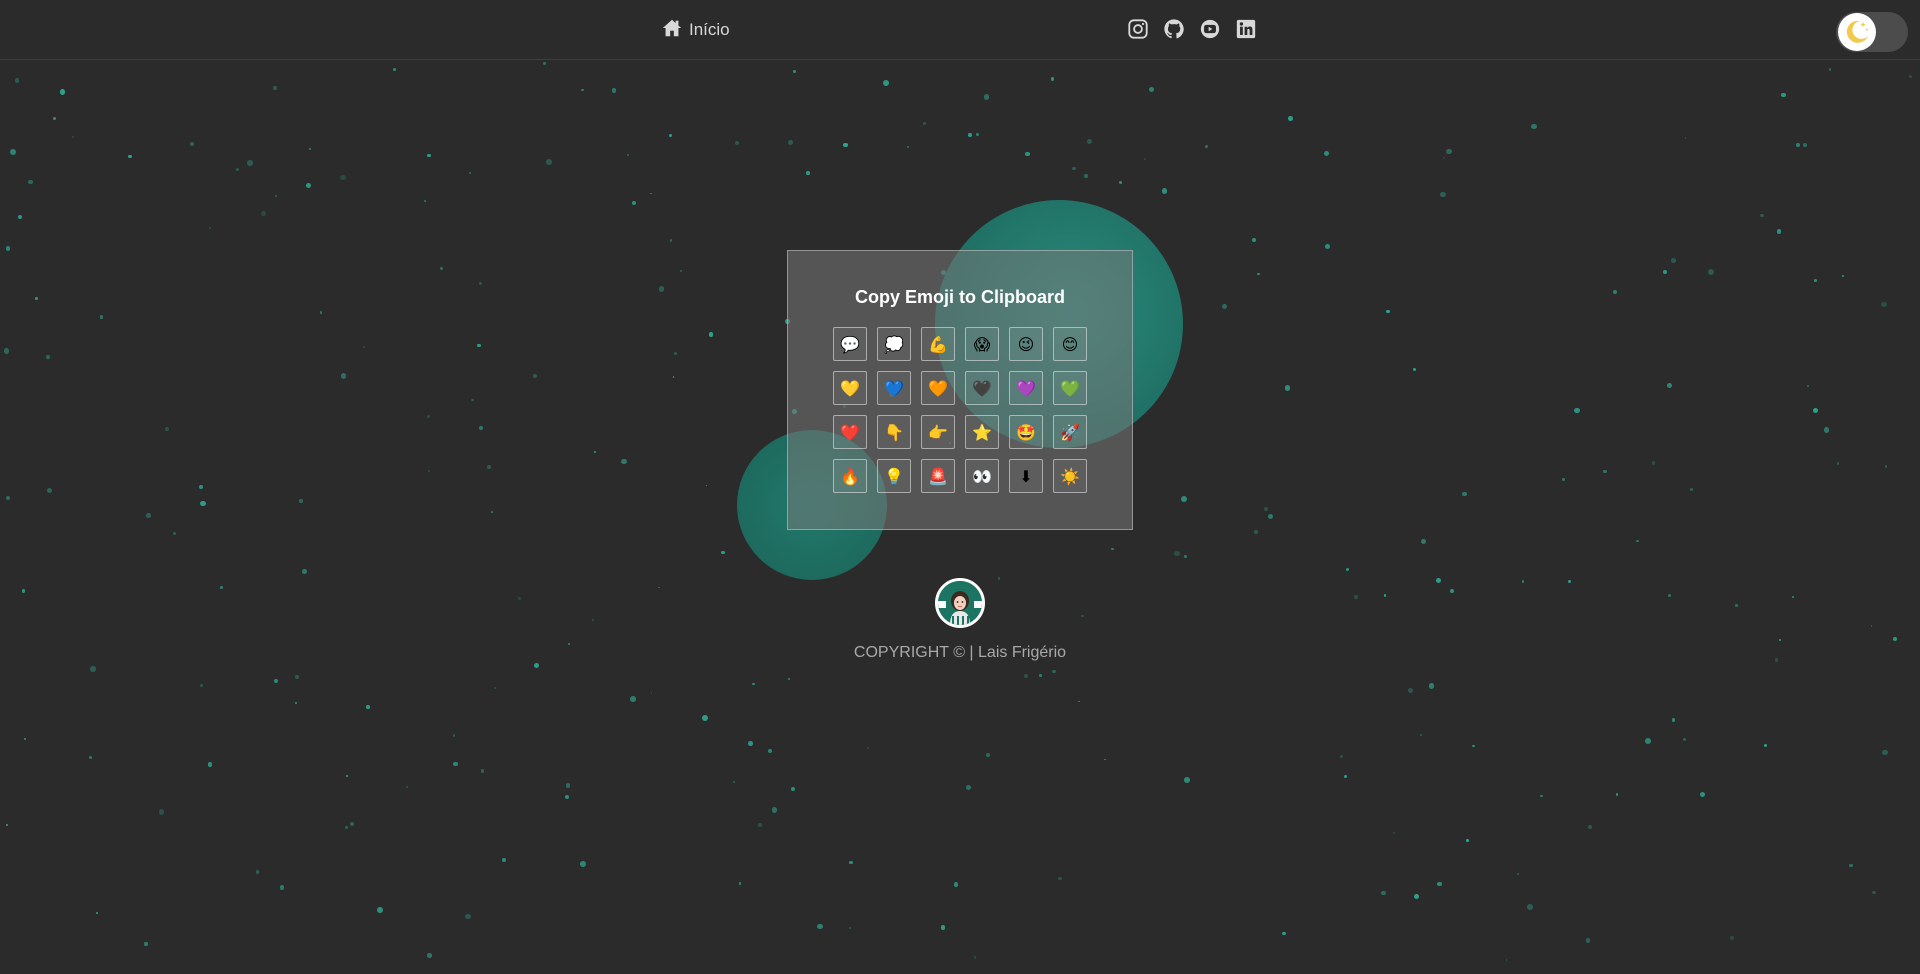 The height and width of the screenshot is (974, 1920). What do you see at coordinates (1026, 388) in the screenshot?
I see `emoji-button: 💜` at bounding box center [1026, 388].